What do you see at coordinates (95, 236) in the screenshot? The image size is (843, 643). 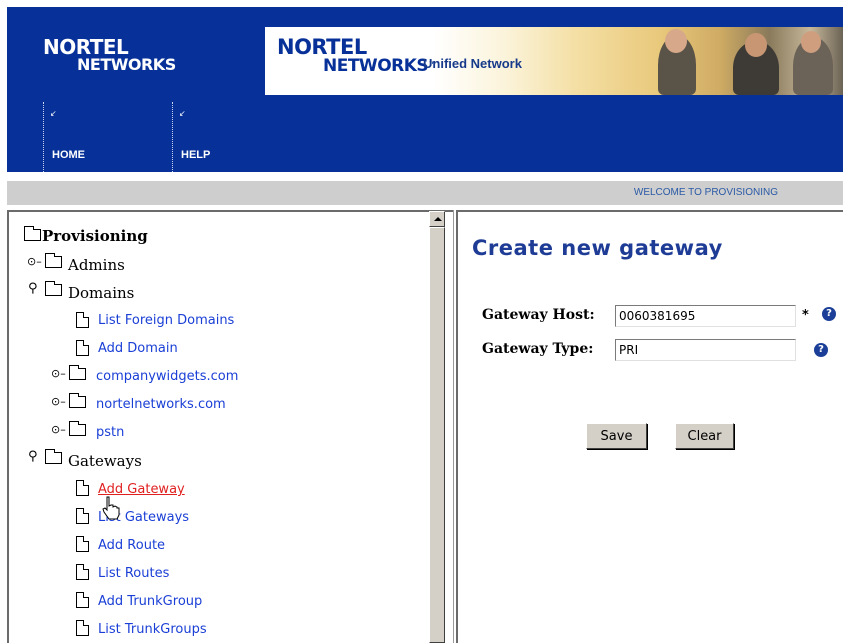 I see `tree-root-label: Provisioning` at bounding box center [95, 236].